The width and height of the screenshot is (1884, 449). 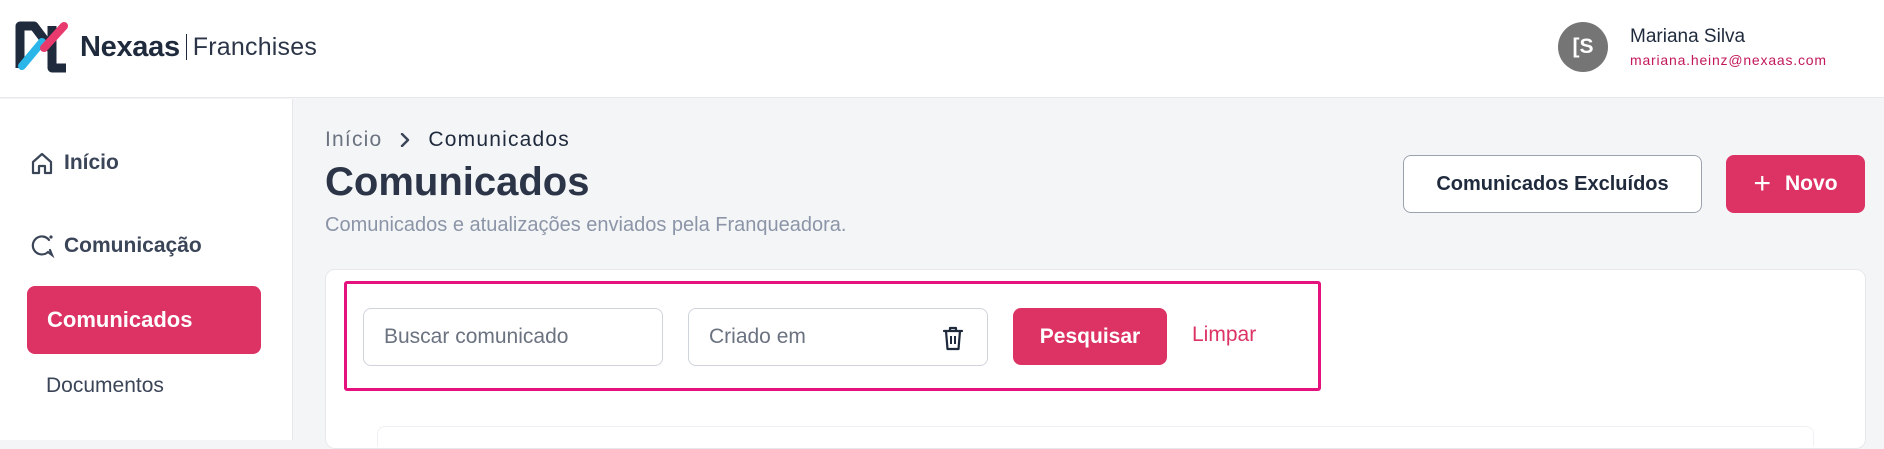 What do you see at coordinates (186, 47) in the screenshot?
I see `brand-divider` at bounding box center [186, 47].